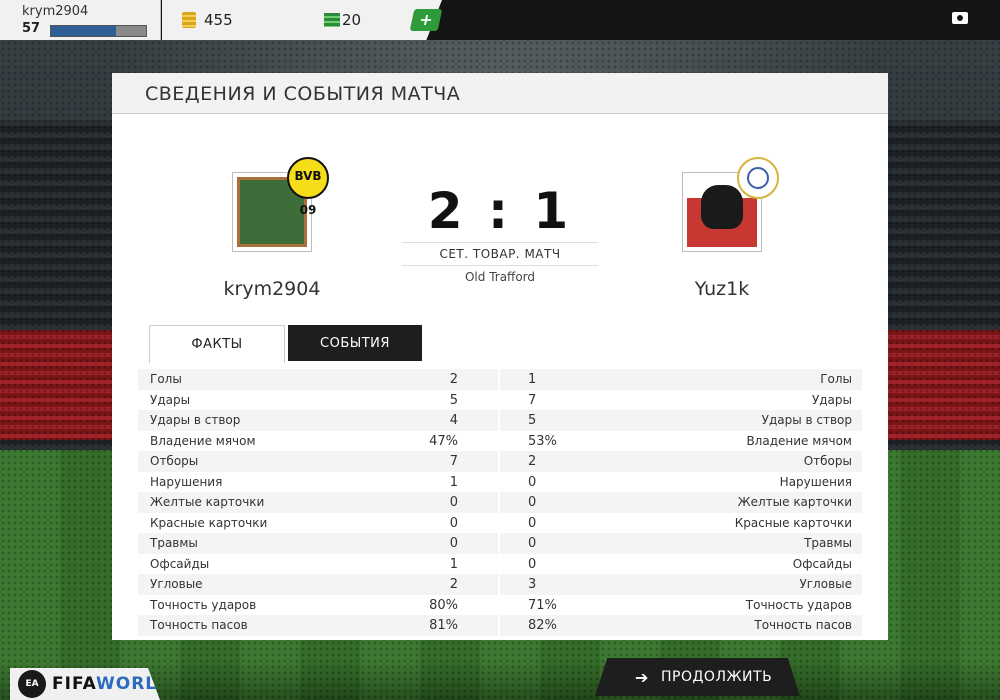 Image resolution: width=1000 pixels, height=700 pixels. Describe the element at coordinates (355, 343) in the screenshot. I see `tab-events: СОБЫТИЯ` at that location.